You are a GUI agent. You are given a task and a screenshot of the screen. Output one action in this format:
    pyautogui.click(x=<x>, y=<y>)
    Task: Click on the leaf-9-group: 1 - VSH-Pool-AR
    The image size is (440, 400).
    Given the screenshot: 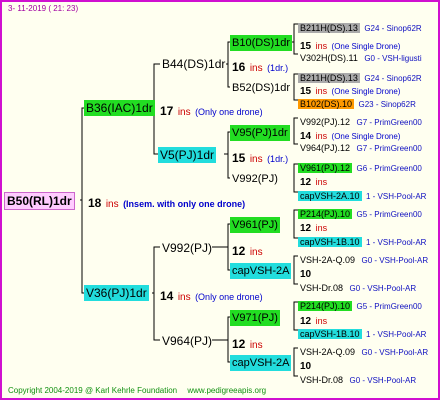 What is the action you would take?
    pyautogui.click(x=396, y=242)
    